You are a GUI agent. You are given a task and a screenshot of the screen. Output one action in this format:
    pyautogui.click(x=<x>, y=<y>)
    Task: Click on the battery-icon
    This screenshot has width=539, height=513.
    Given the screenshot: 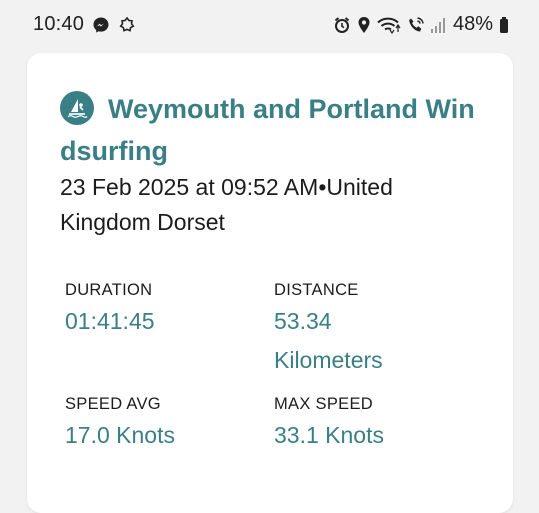 What is the action you would take?
    pyautogui.click(x=504, y=25)
    